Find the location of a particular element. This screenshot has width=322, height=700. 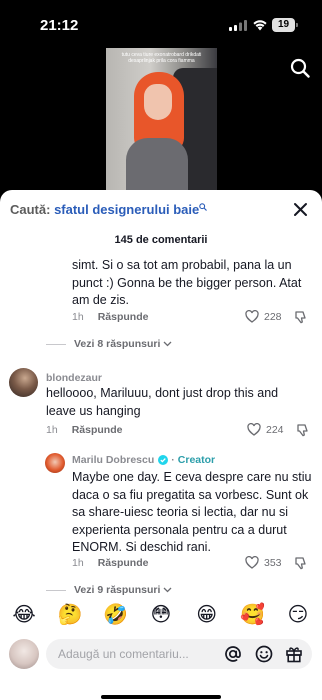

view-replies-label: Vezi 8 răspunsuri is located at coordinates (117, 344).